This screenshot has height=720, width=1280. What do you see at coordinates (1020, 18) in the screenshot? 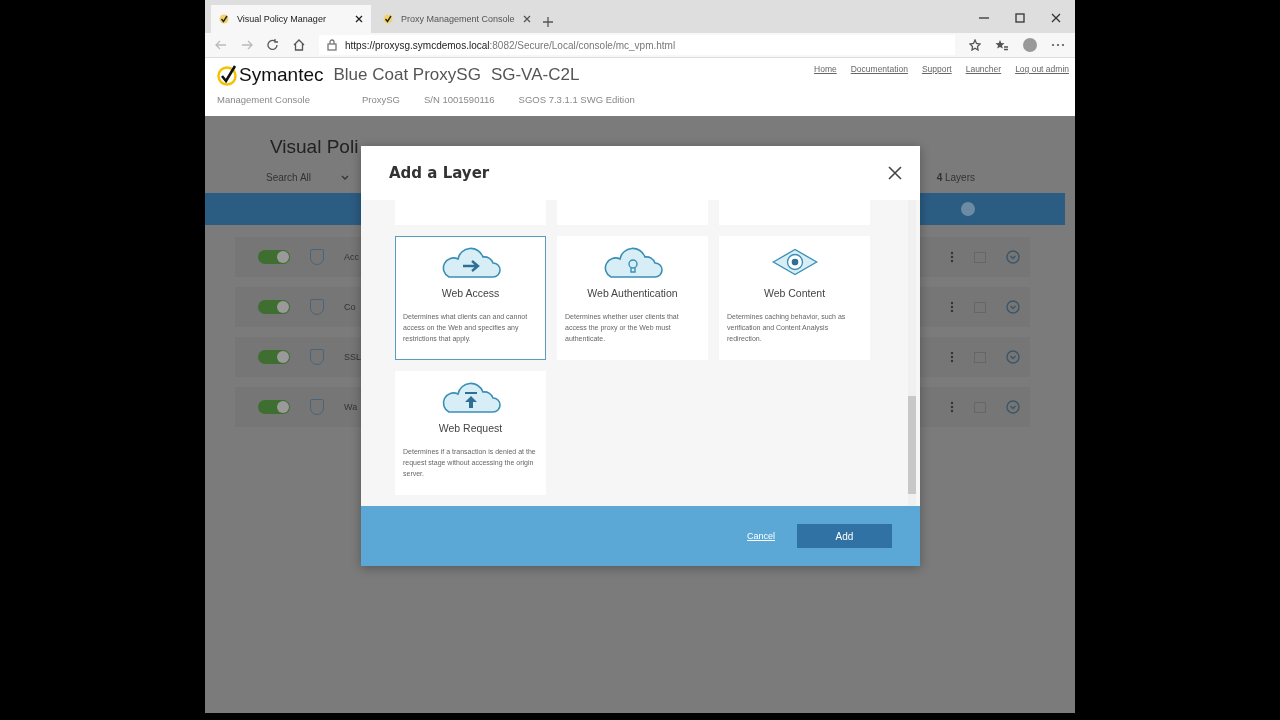
I see `maximize-icon` at bounding box center [1020, 18].